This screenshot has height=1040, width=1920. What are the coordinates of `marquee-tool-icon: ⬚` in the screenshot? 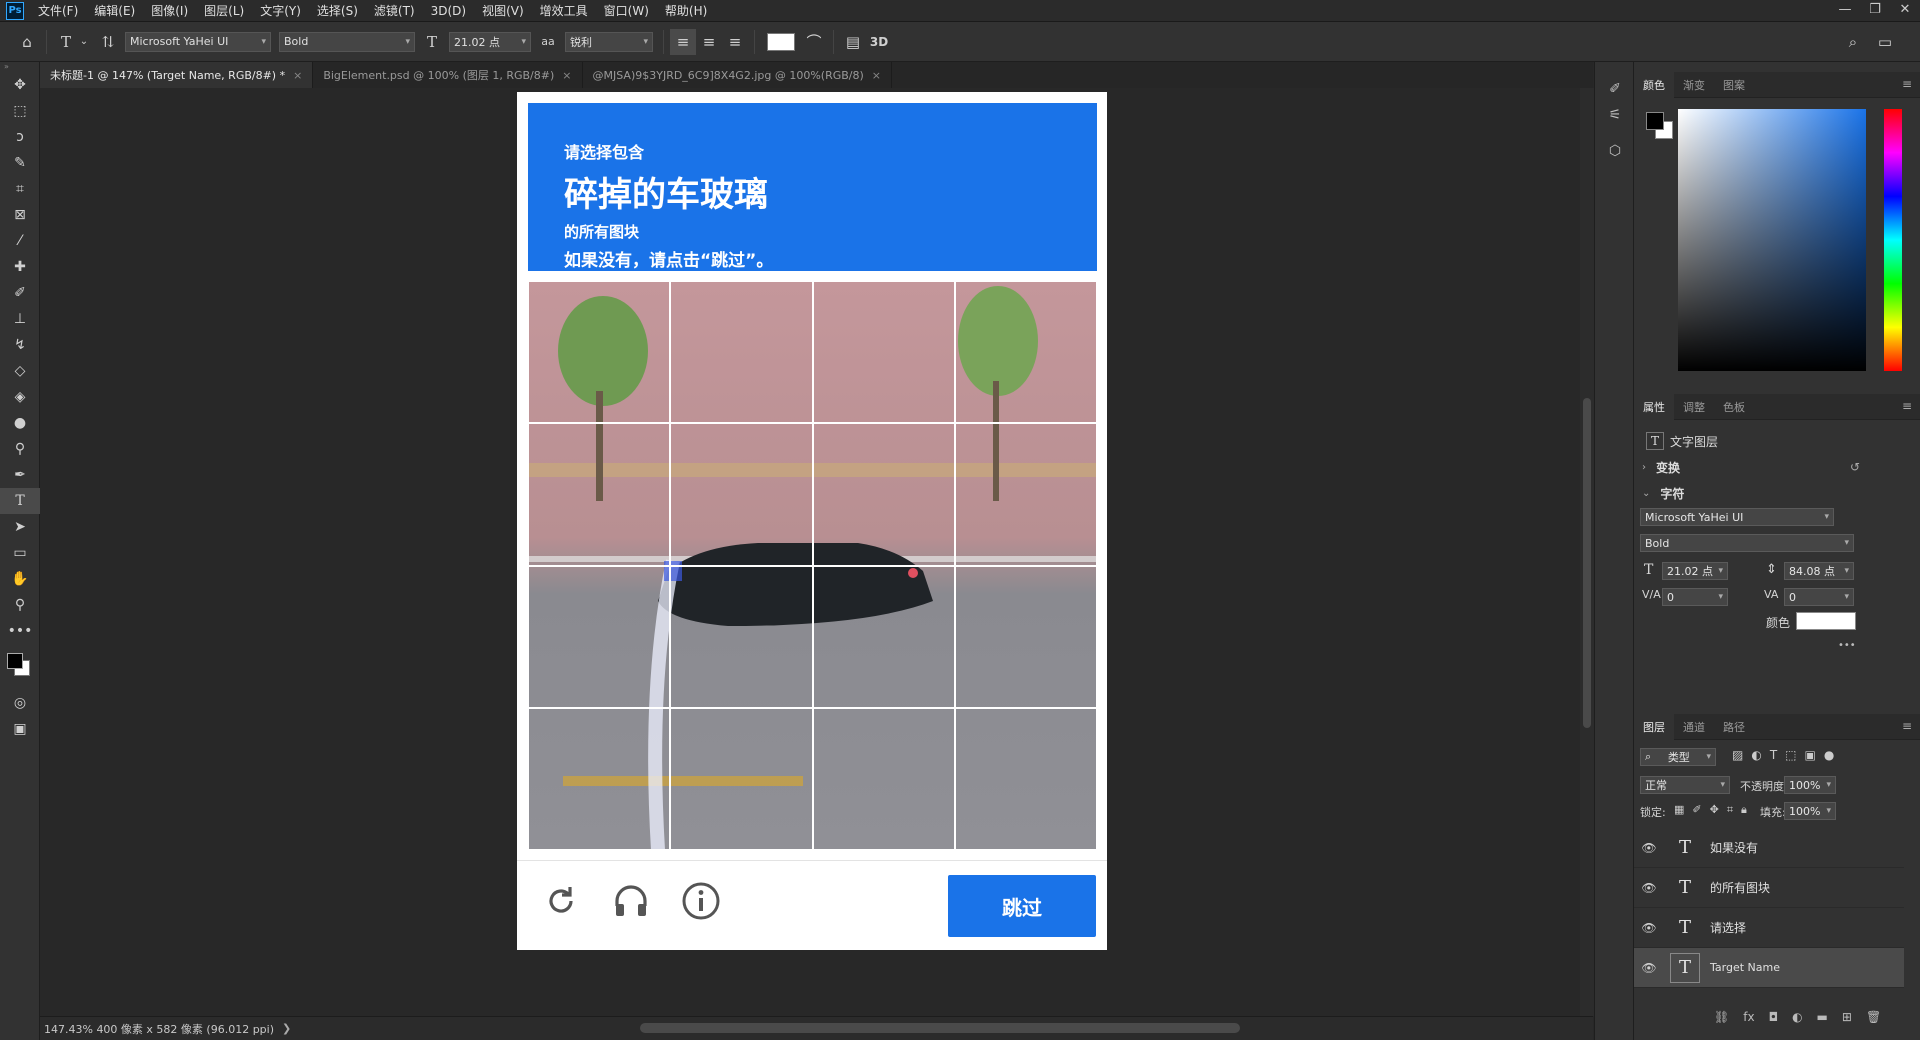 It's located at (20, 111).